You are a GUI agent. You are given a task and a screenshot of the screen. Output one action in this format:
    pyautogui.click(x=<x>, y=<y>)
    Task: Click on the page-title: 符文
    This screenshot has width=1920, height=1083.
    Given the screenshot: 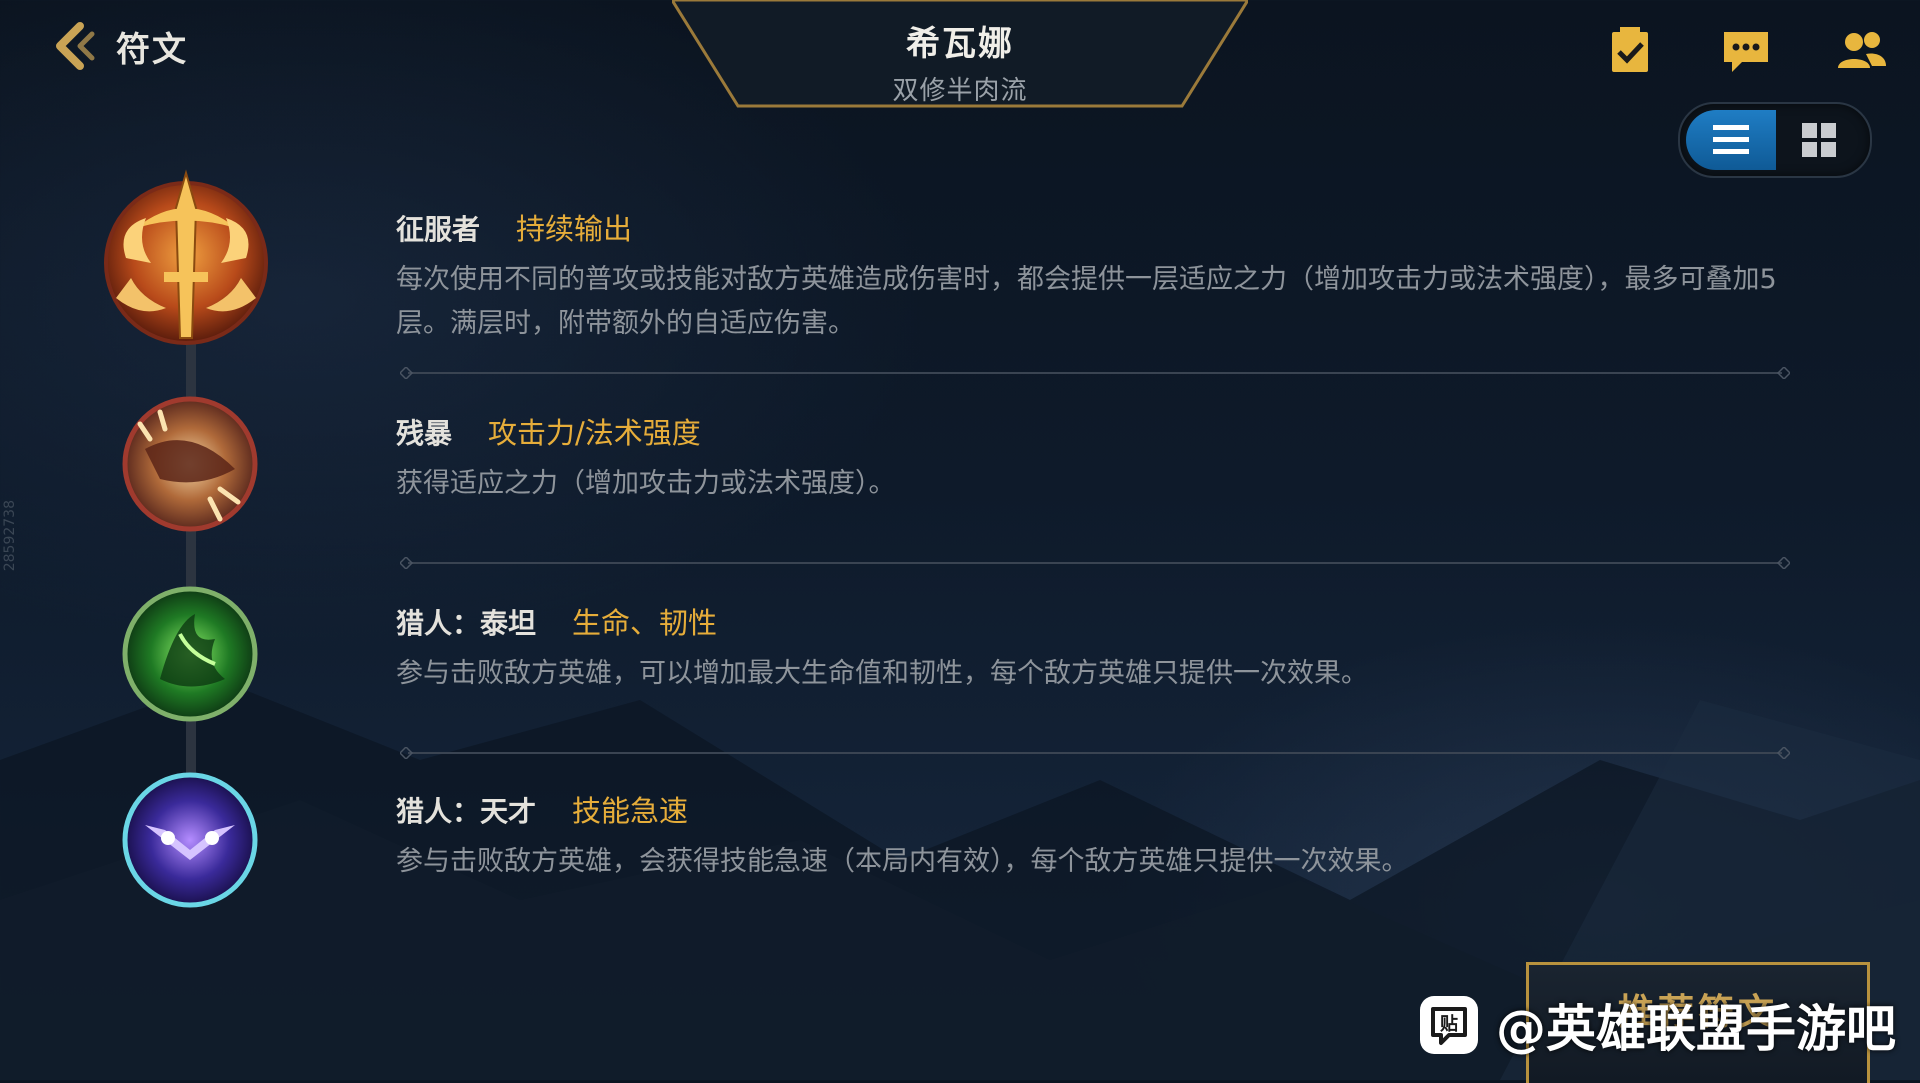 What is the action you would take?
    pyautogui.click(x=152, y=49)
    